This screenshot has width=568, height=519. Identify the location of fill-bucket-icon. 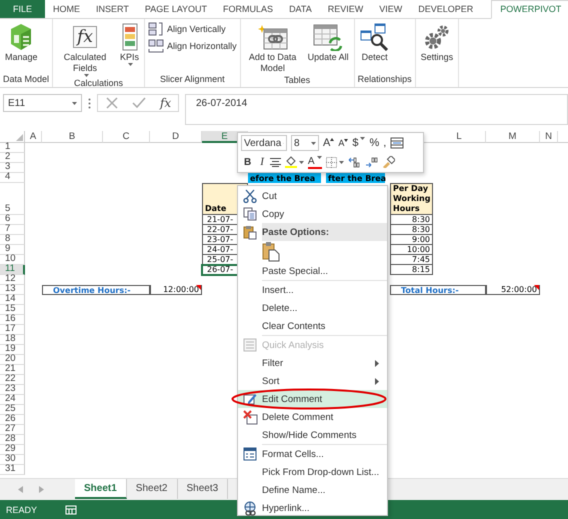
(294, 162).